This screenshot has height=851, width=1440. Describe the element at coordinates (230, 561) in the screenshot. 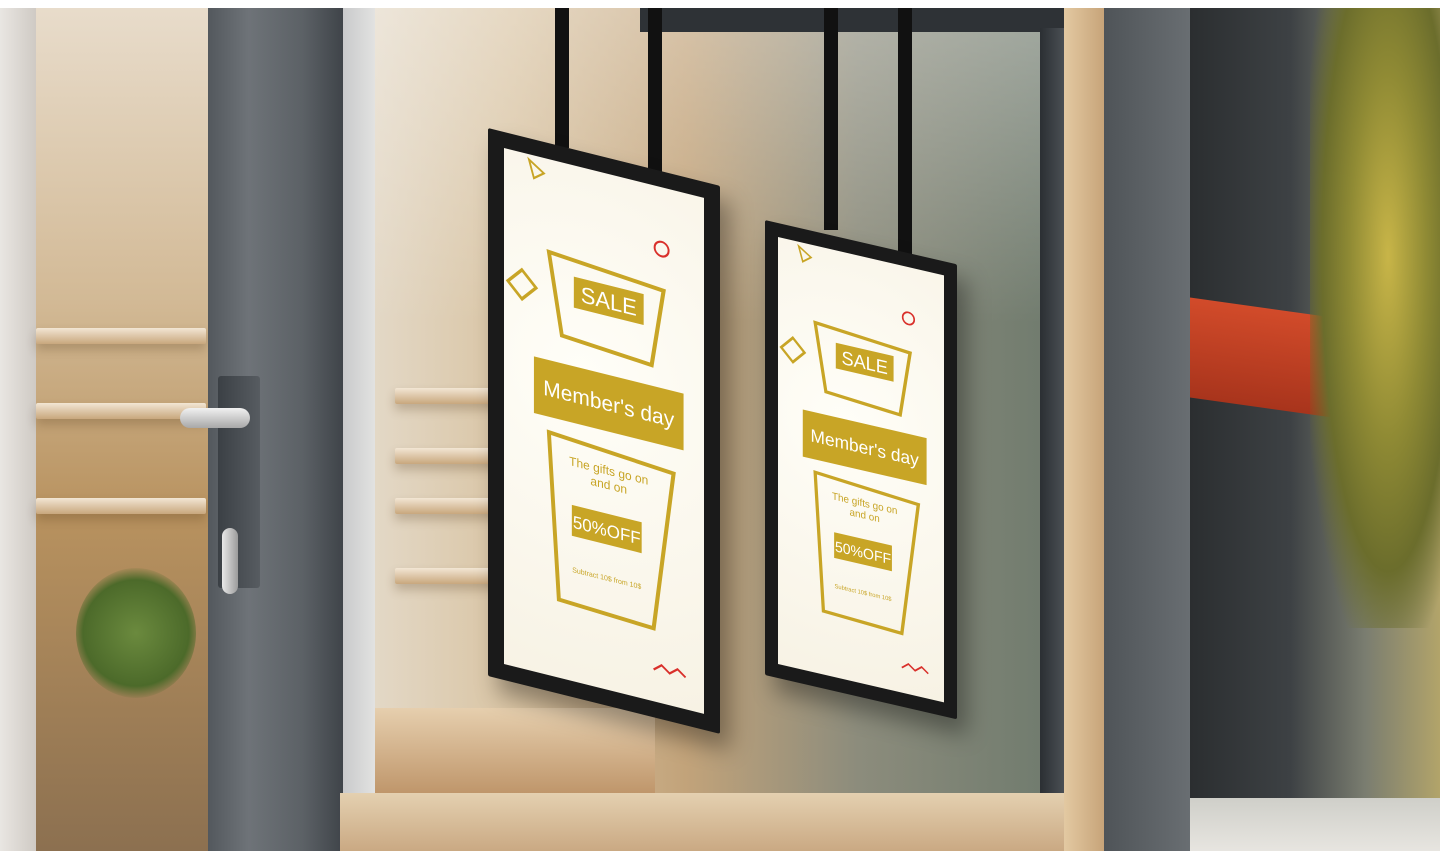

I see `door-pull-handle` at that location.